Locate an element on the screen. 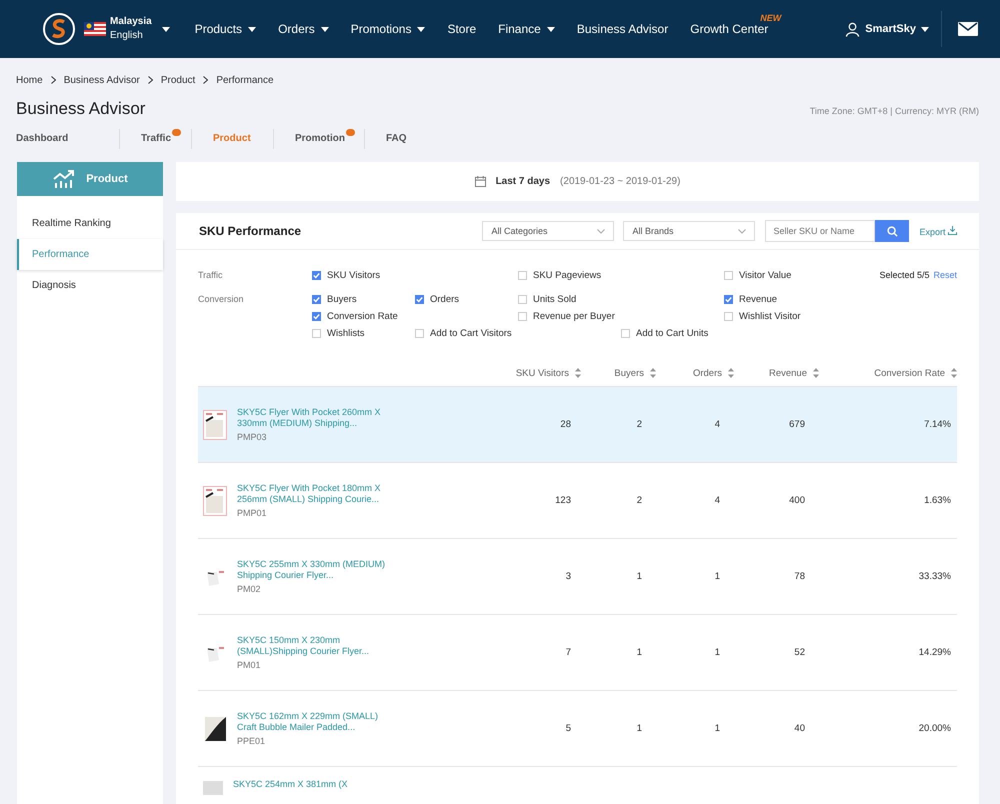  metric-checkbox: Conversion Rate is located at coordinates (363, 316).